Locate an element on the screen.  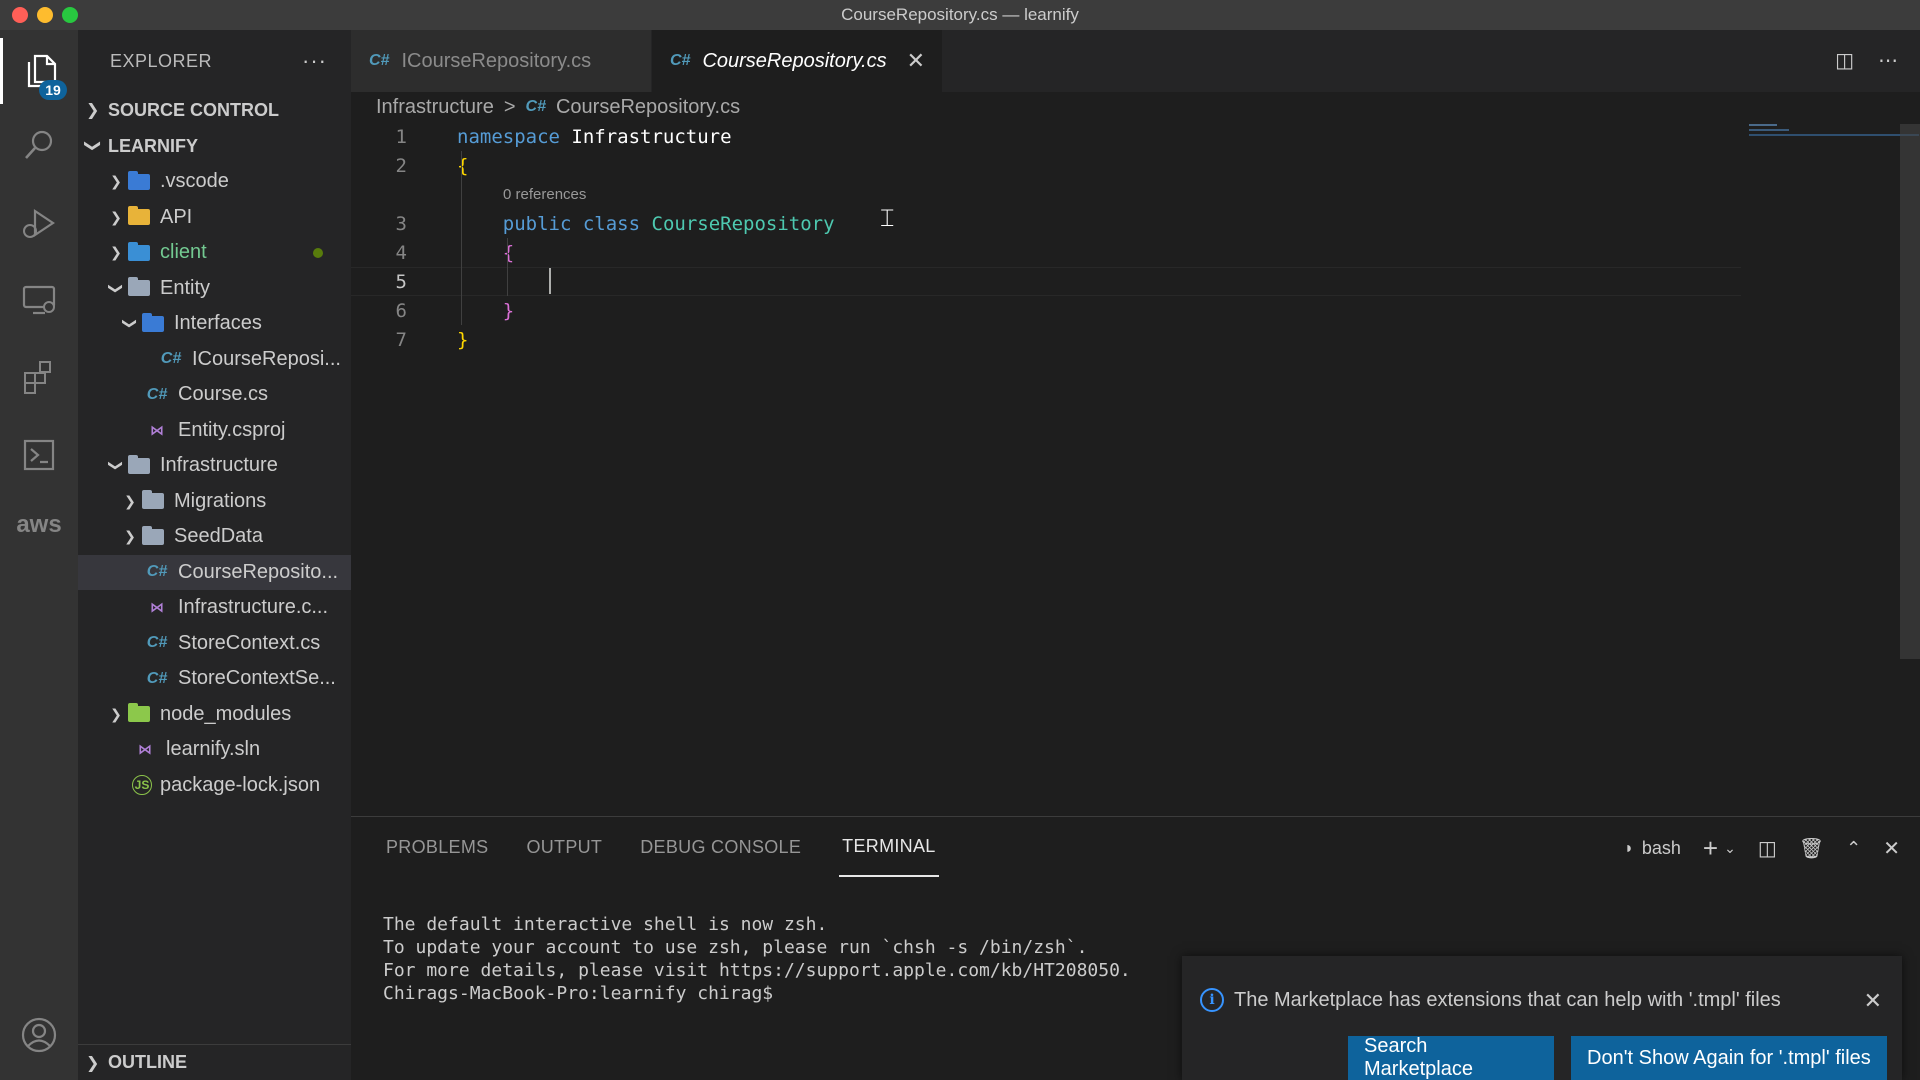
source-control-section: ❯ SOURCE CONTROL is located at coordinates (214, 110).